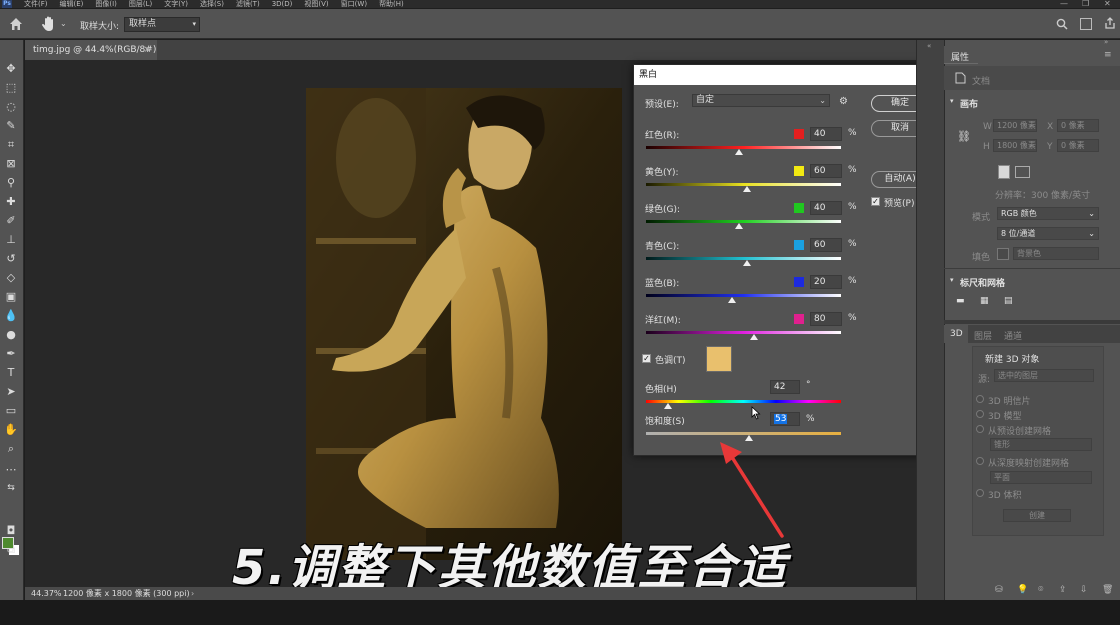  Describe the element at coordinates (785, 387) in the screenshot. I see `hue-value-input: 42` at that location.